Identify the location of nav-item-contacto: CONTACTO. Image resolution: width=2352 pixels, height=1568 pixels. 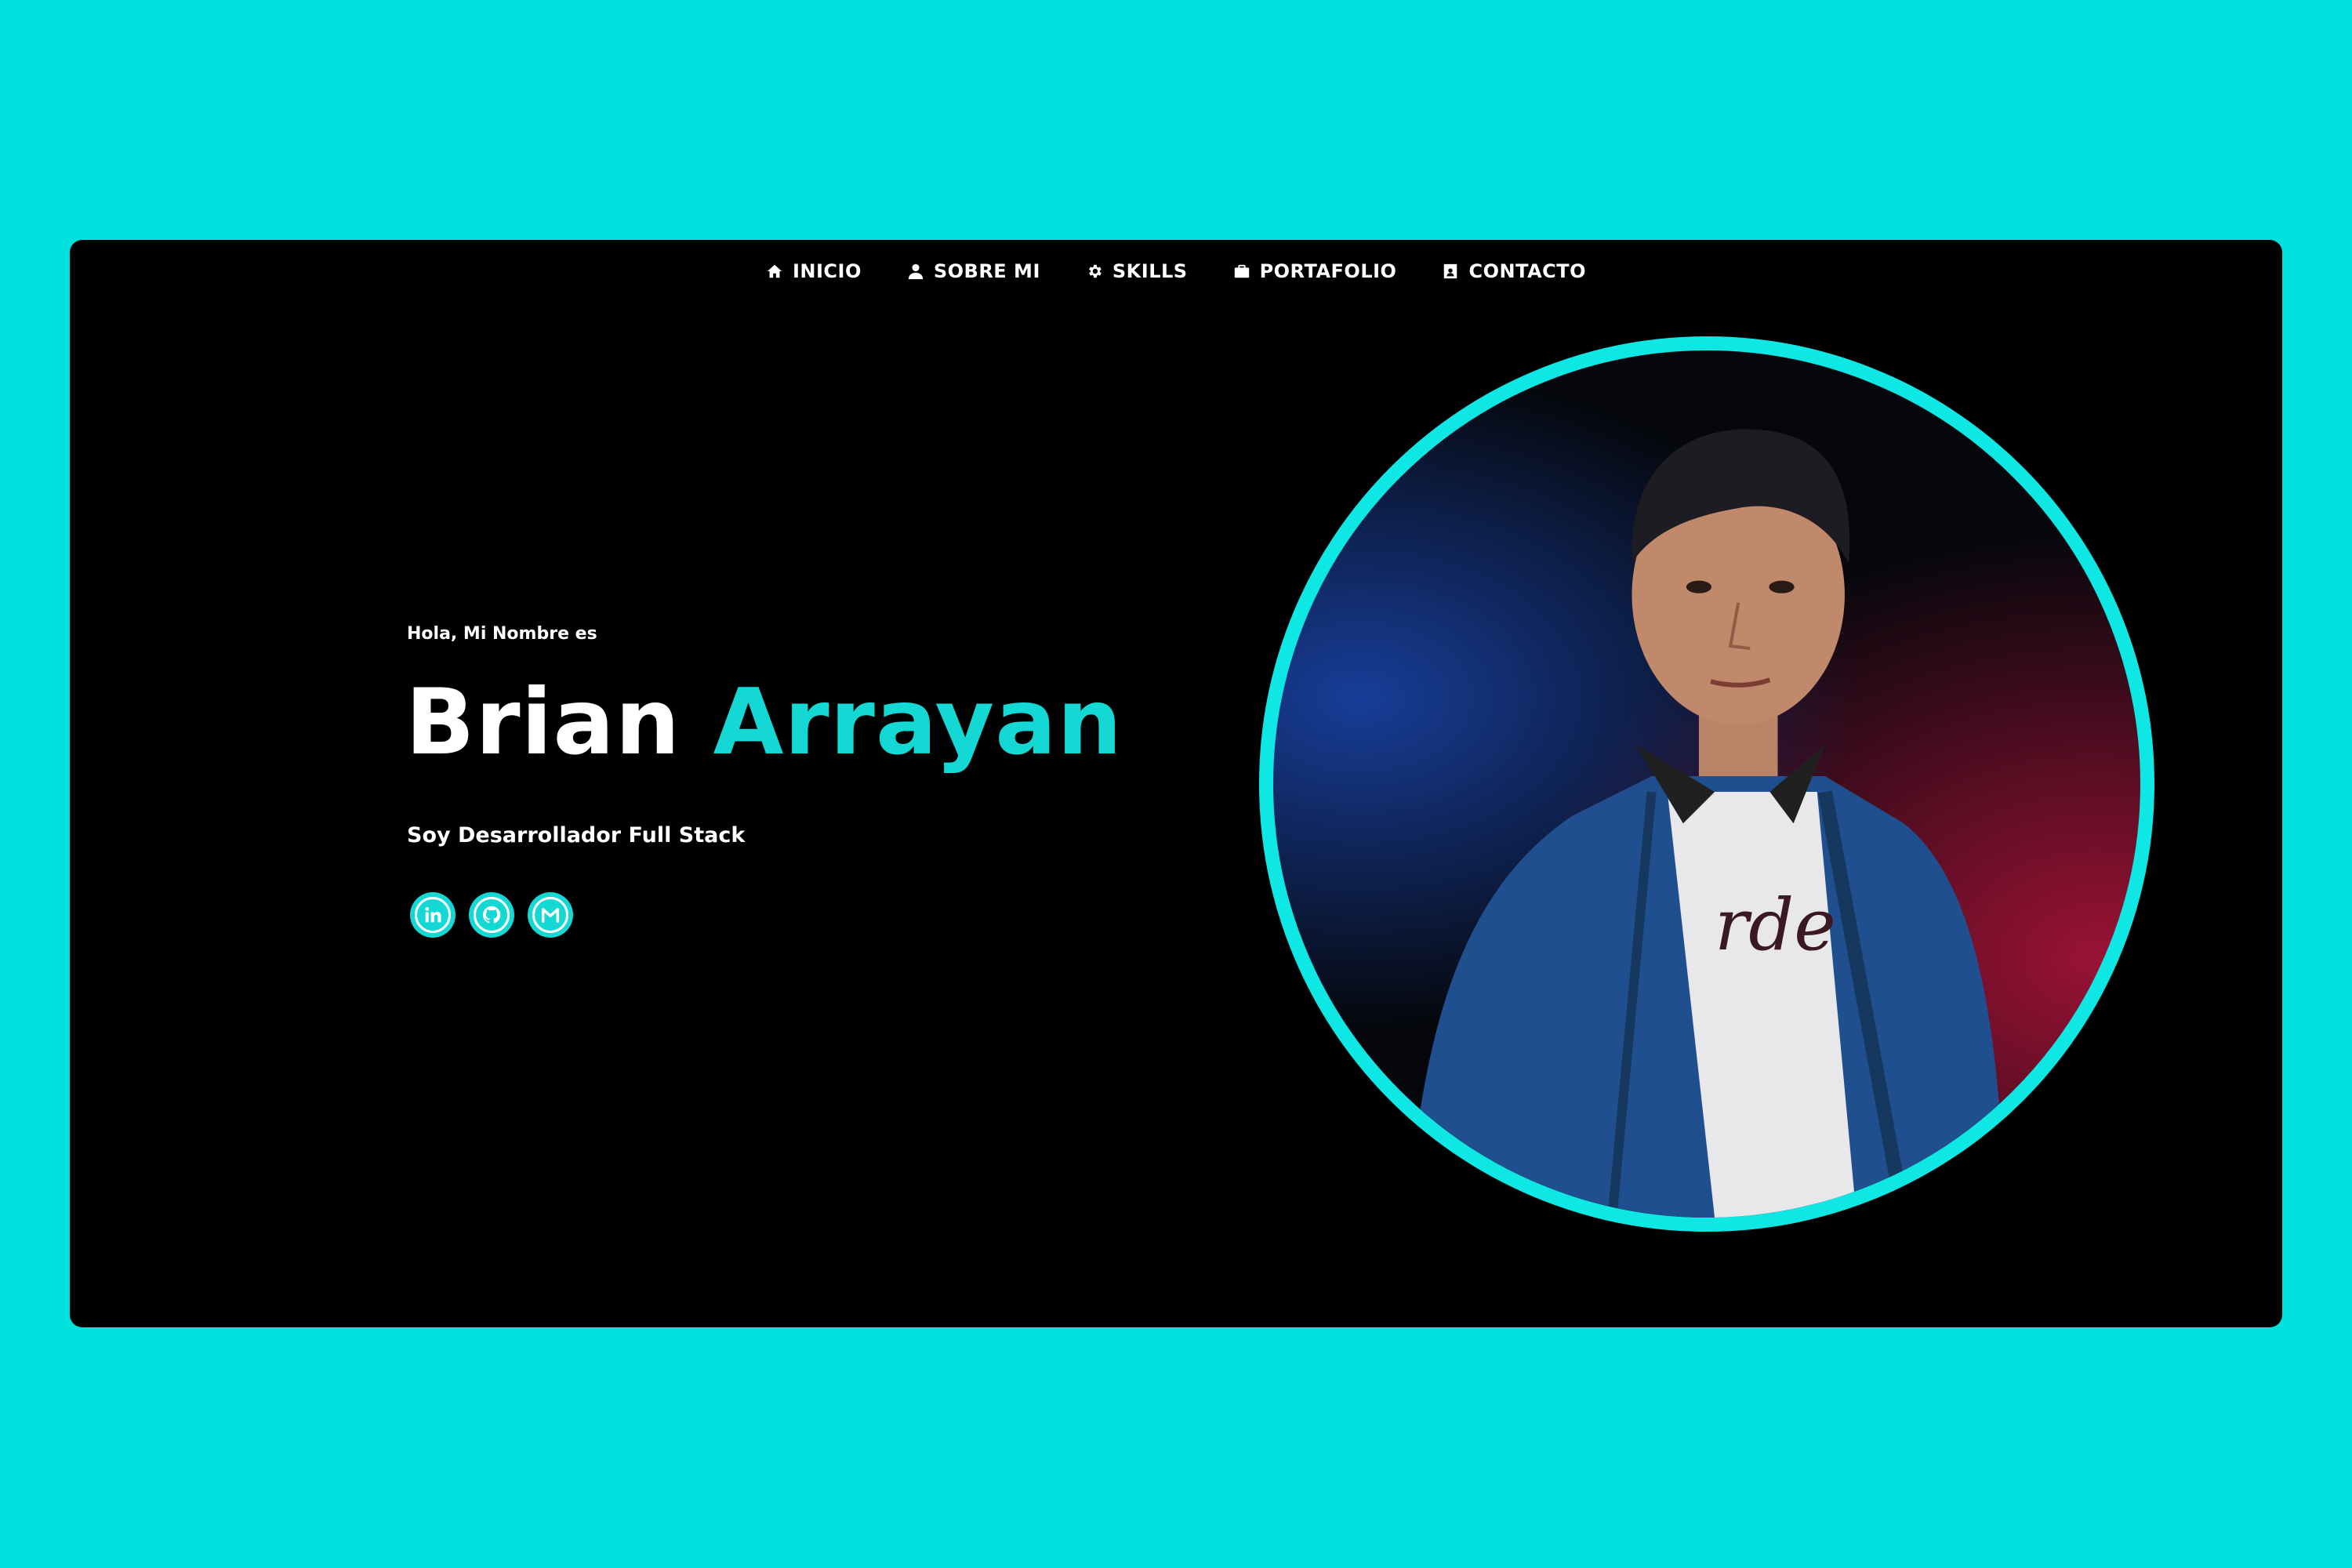
(1514, 271).